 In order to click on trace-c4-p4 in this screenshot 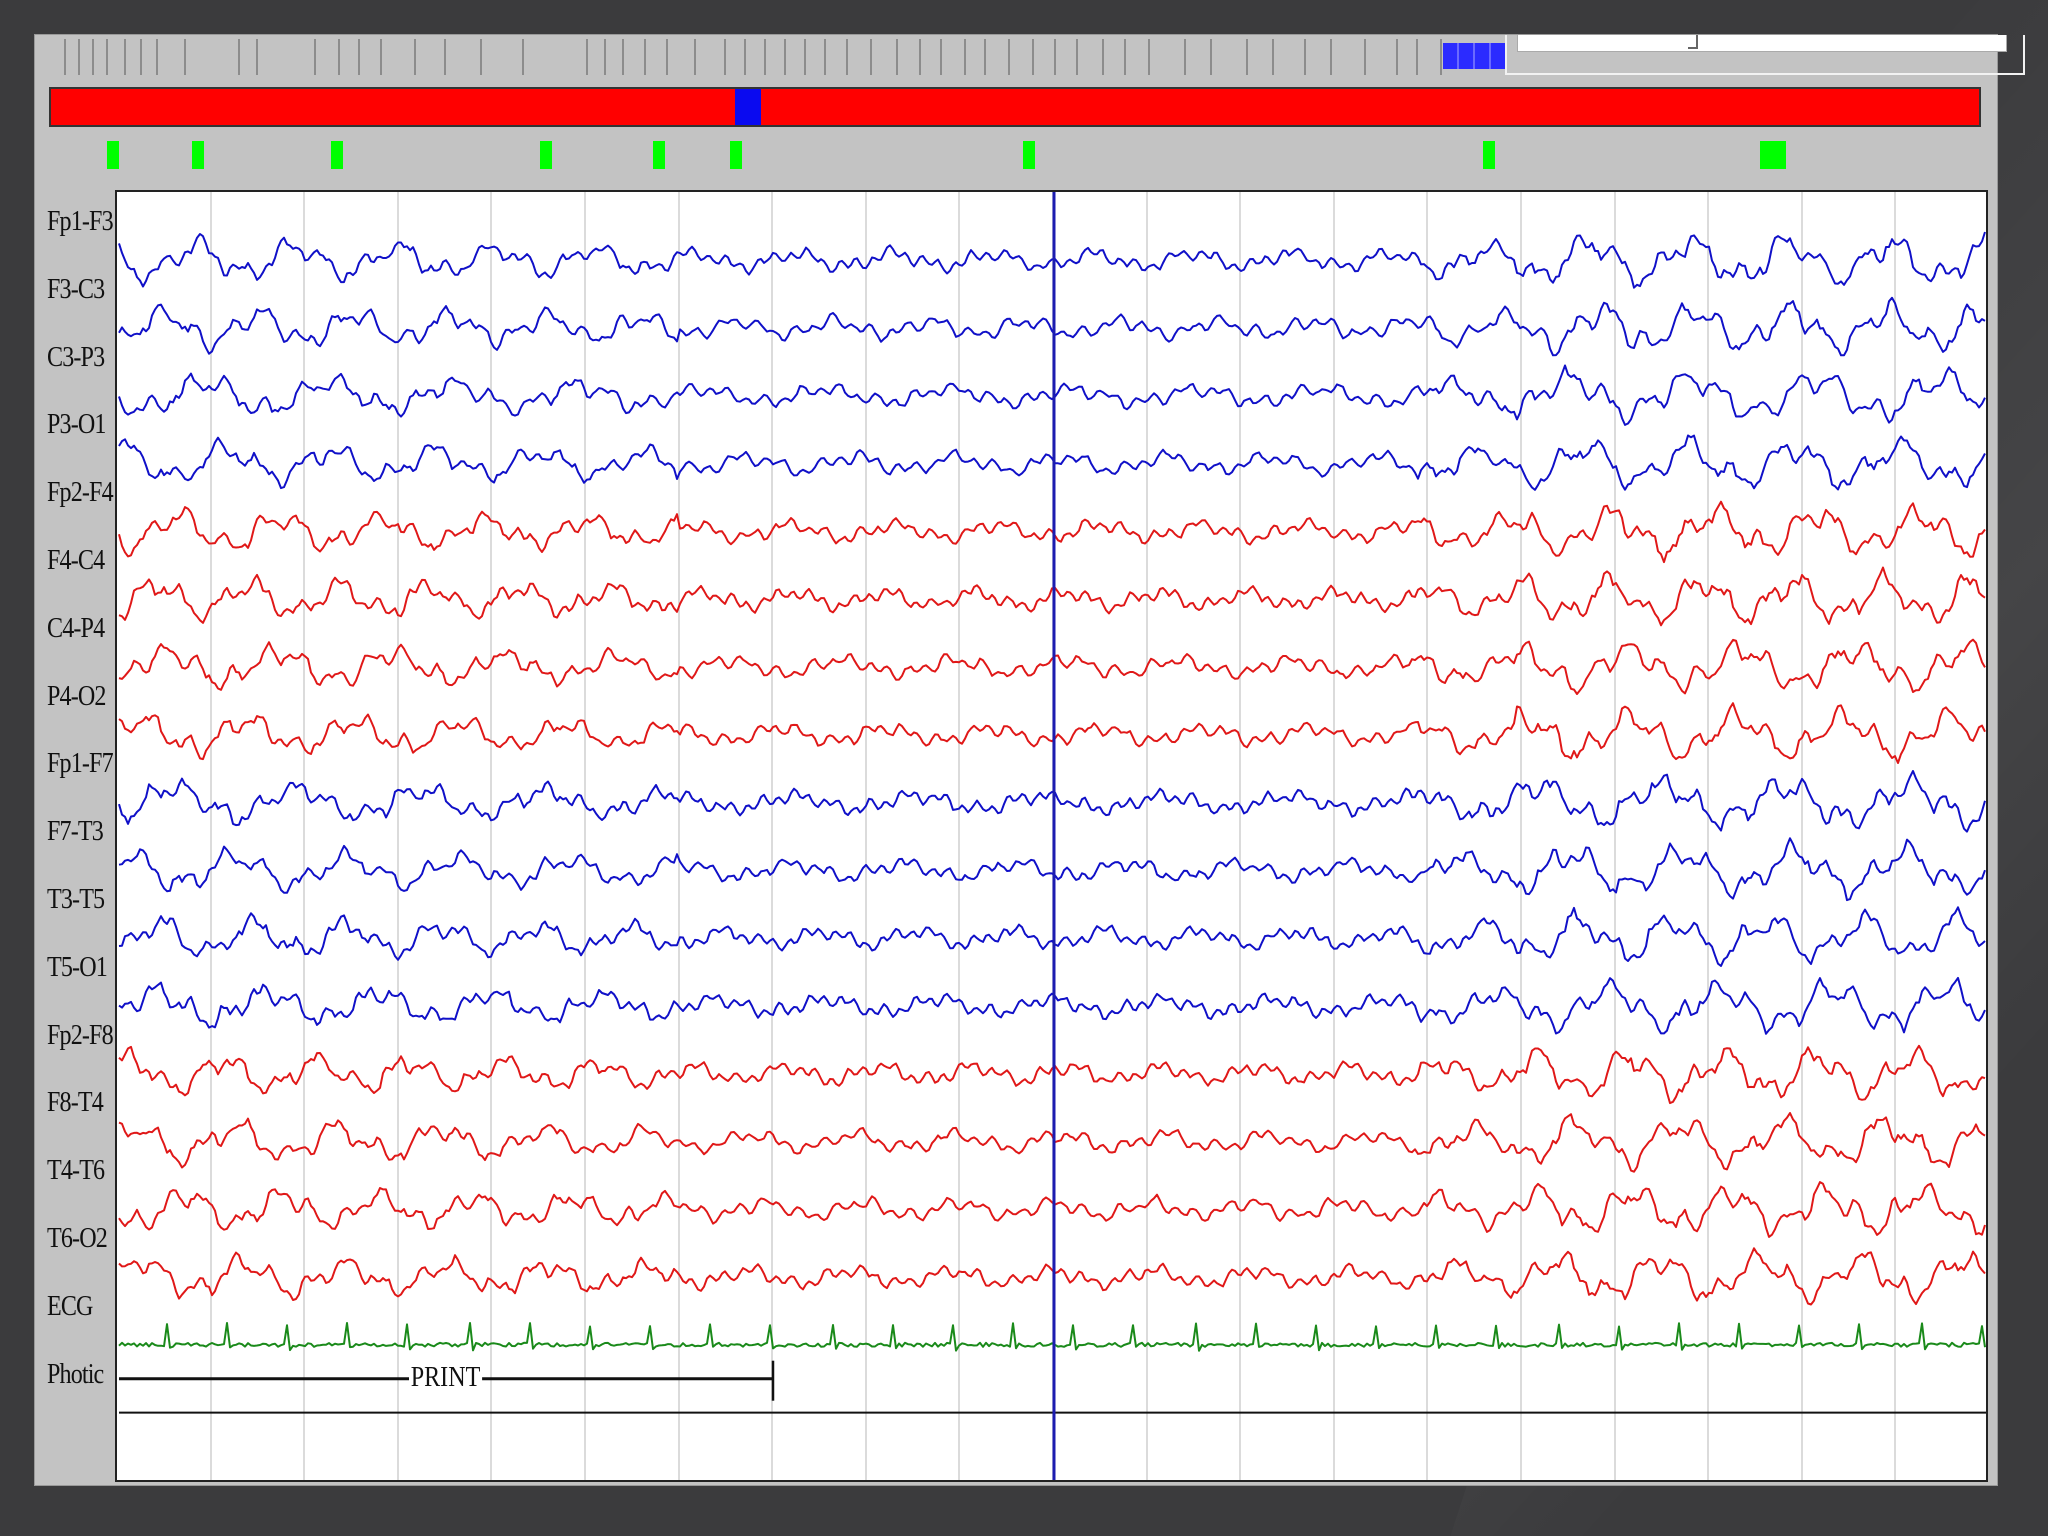, I will do `click(1052, 666)`.